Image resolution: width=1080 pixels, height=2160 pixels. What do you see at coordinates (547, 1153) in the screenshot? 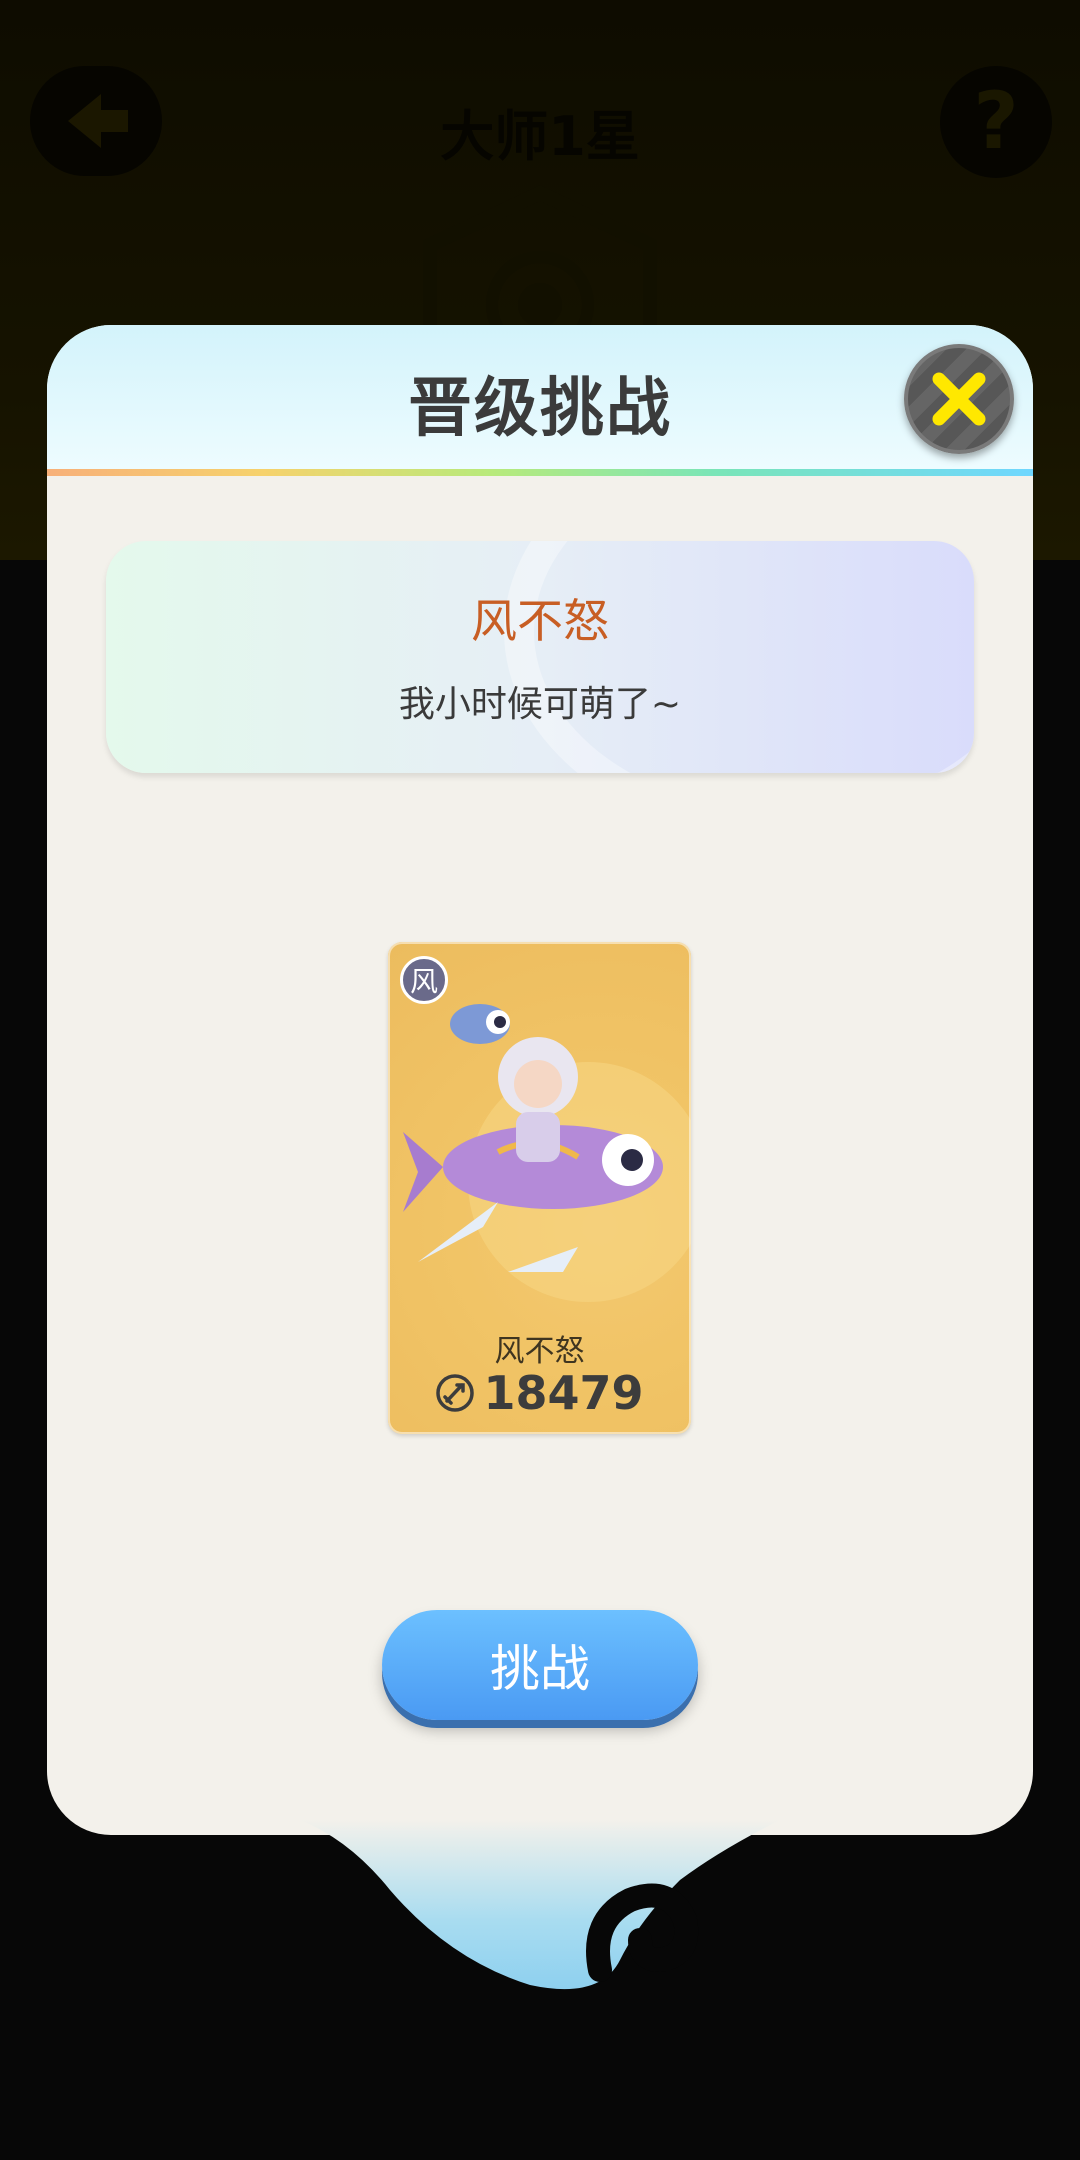
I see `hero-portrait` at bounding box center [547, 1153].